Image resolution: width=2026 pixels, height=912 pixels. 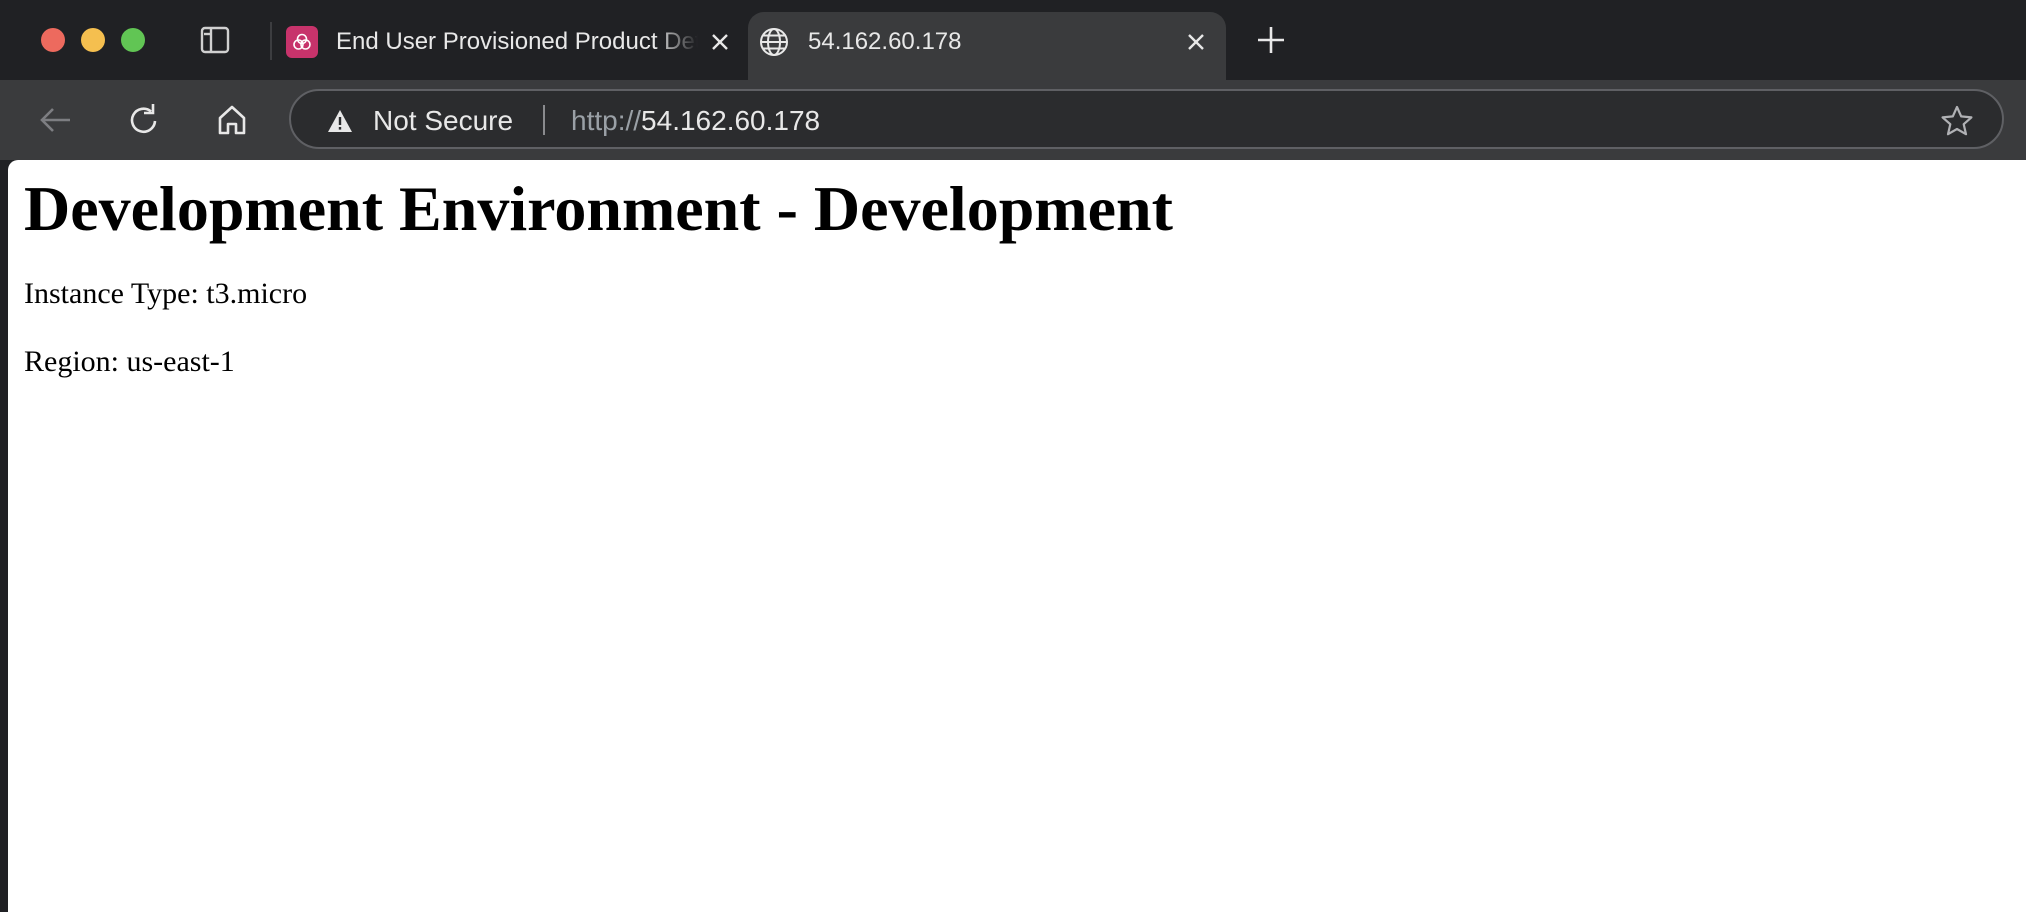 What do you see at coordinates (598, 208) in the screenshot?
I see `page-heading: Development Environment - Development` at bounding box center [598, 208].